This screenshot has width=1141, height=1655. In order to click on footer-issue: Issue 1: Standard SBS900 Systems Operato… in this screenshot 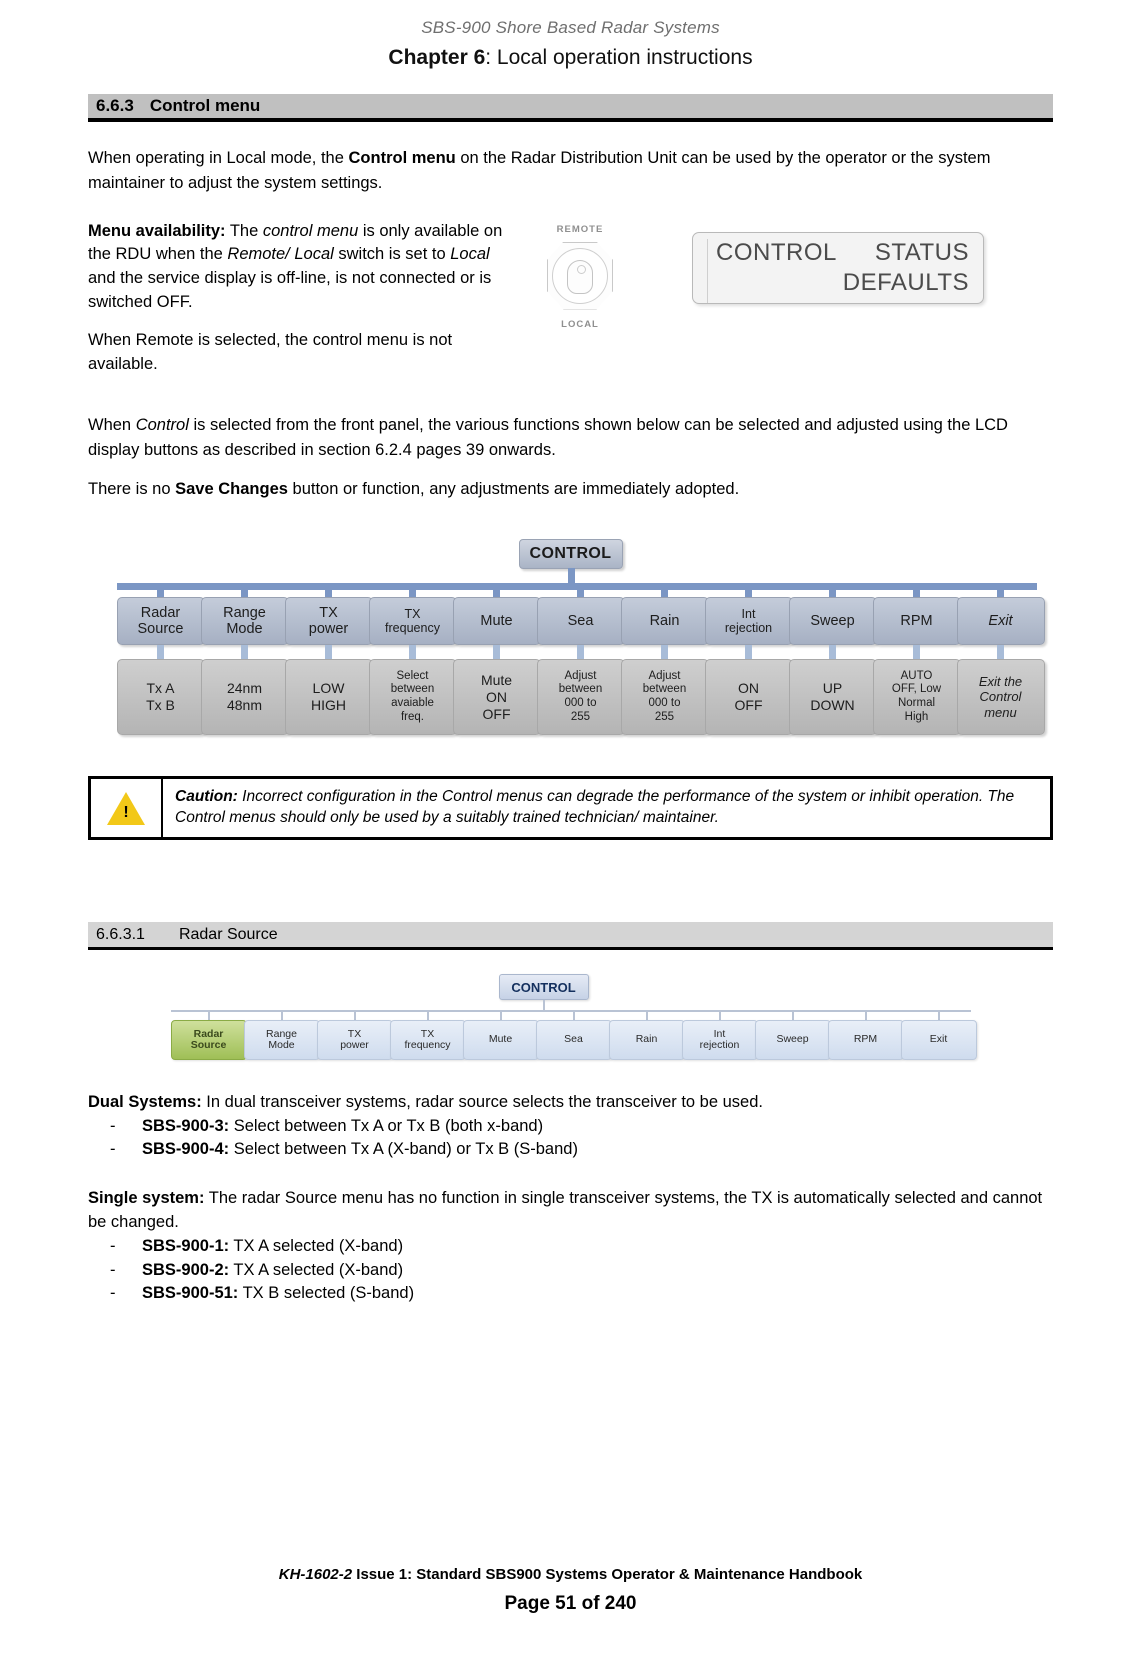, I will do `click(607, 1574)`.